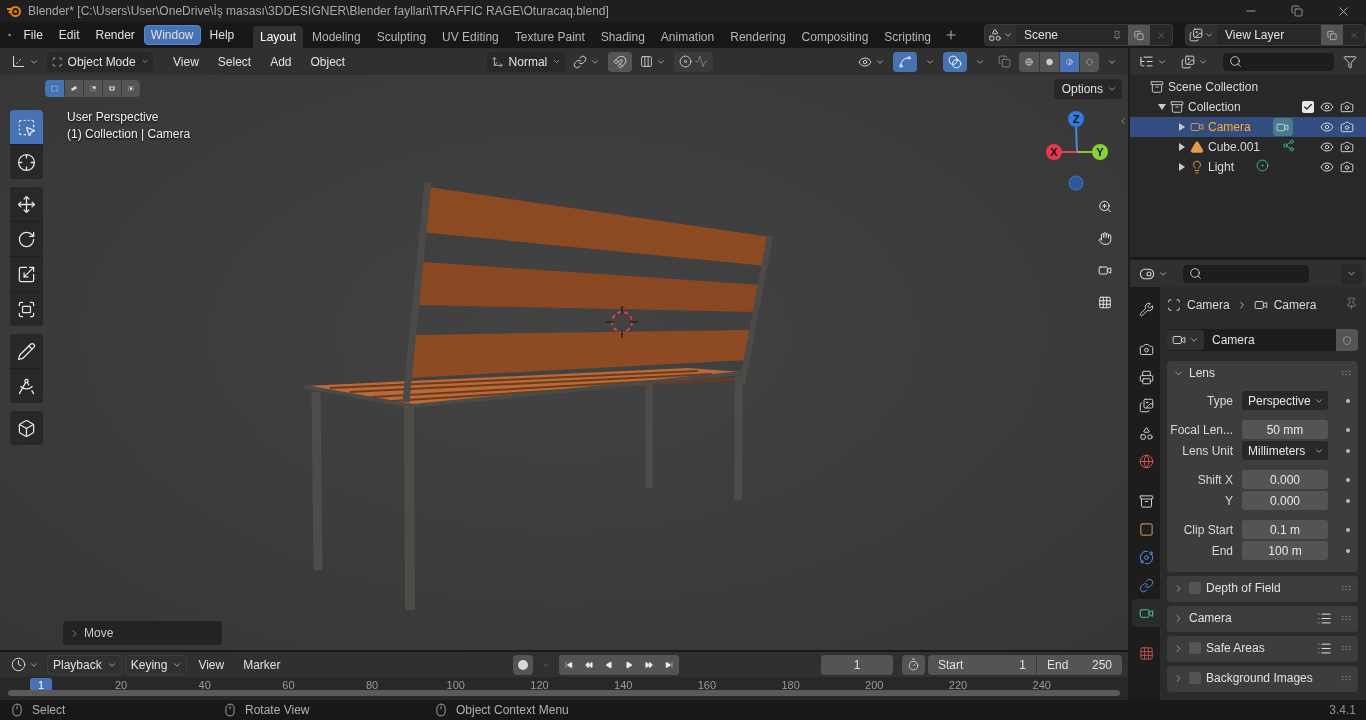 The image size is (1366, 720). What do you see at coordinates (1079, 664) in the screenshot?
I see `end-frame-field: End 250` at bounding box center [1079, 664].